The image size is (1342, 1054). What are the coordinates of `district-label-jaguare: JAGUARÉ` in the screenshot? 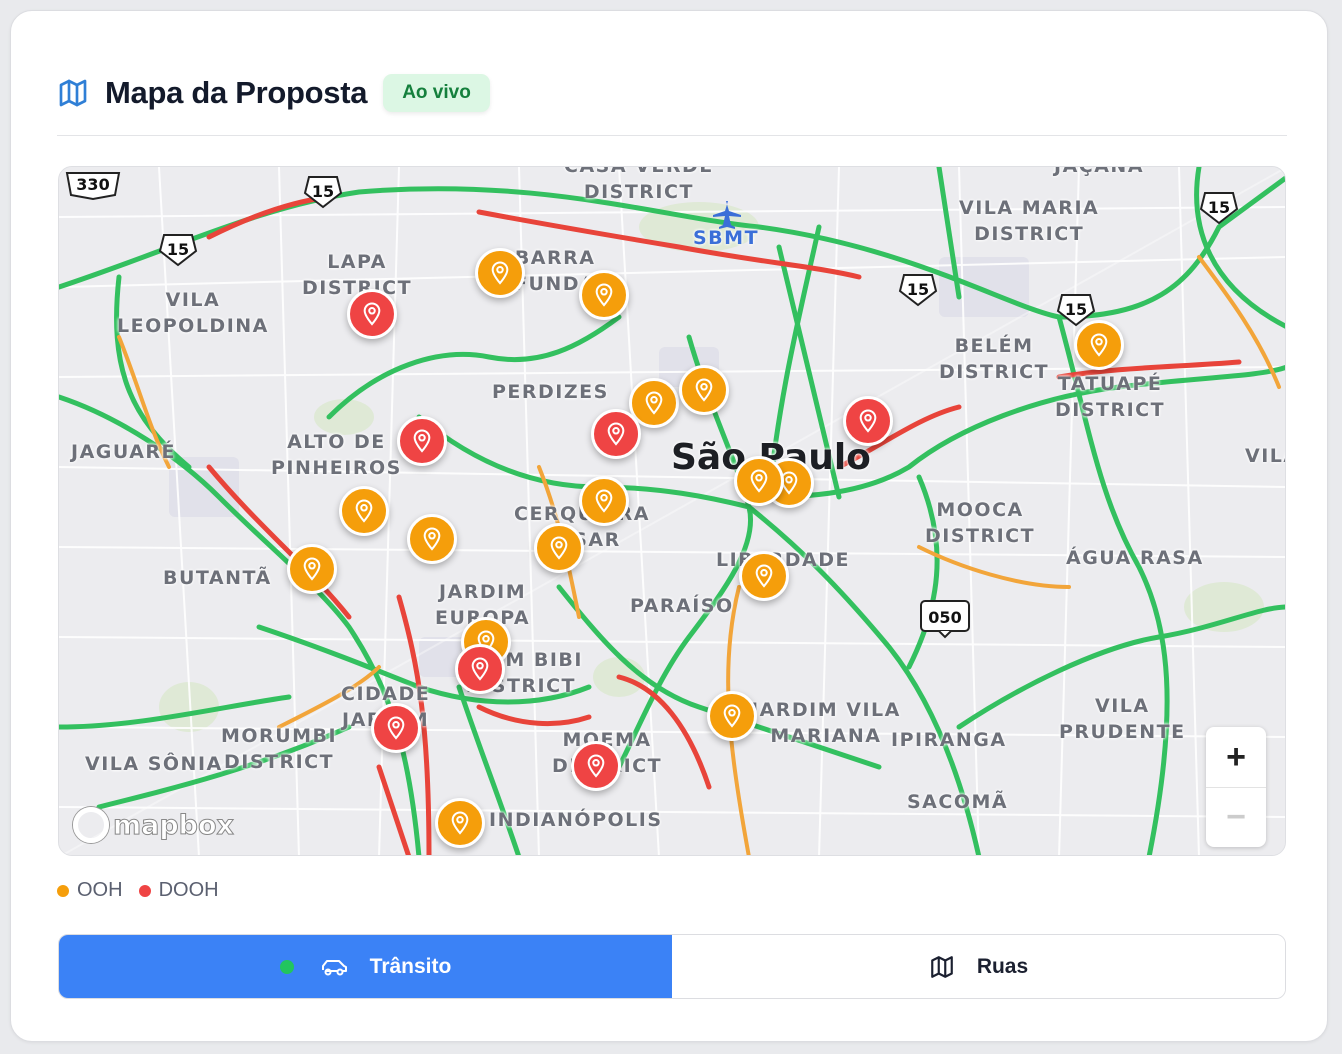 It's located at (124, 452).